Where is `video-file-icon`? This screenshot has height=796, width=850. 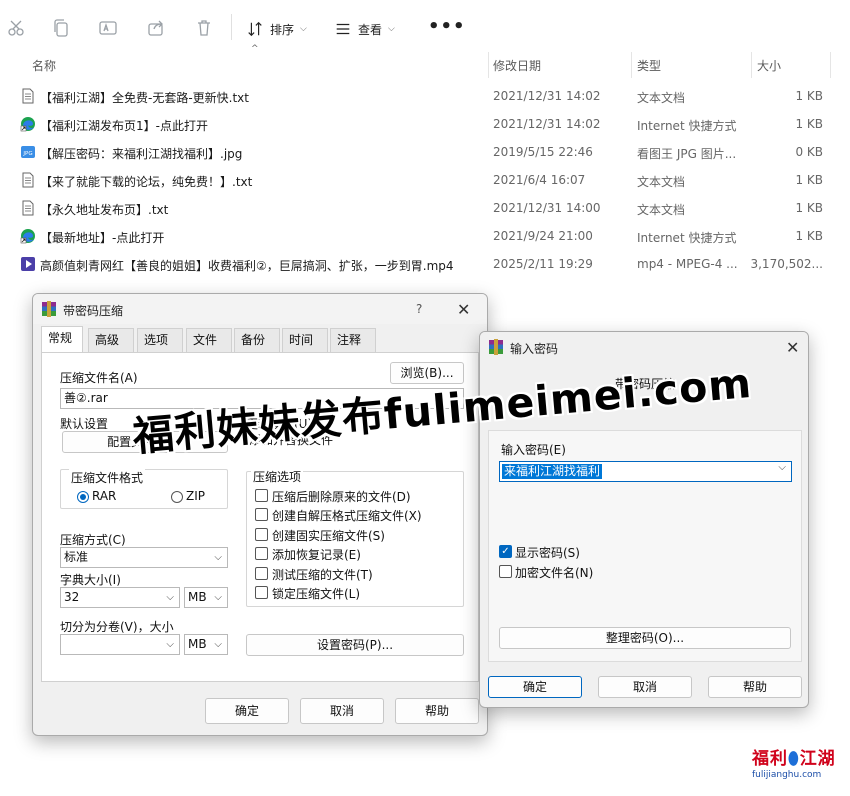
video-file-icon is located at coordinates (28, 264).